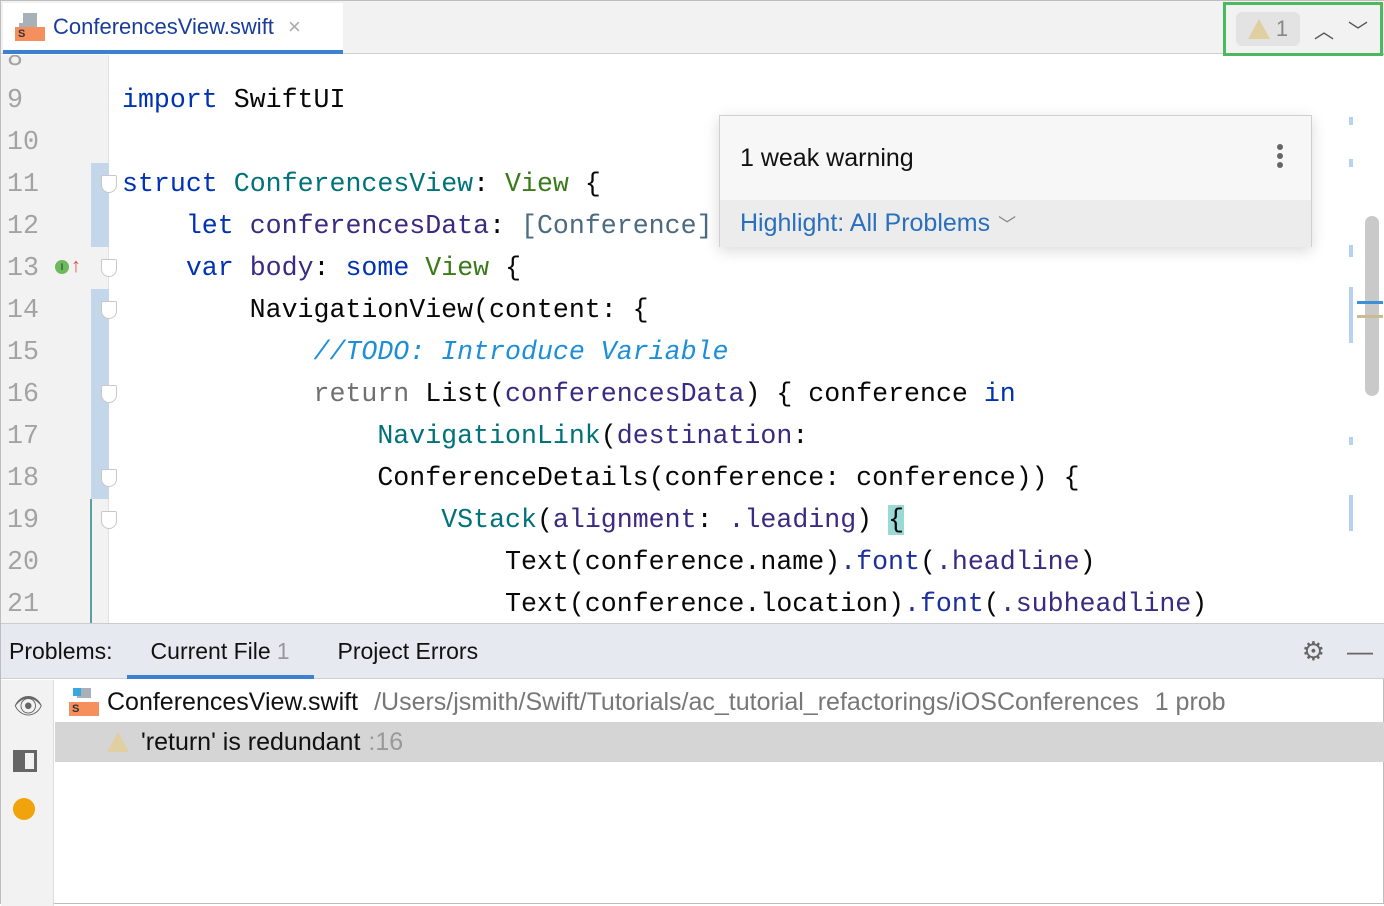 This screenshot has height=906, width=1384. Describe the element at coordinates (233, 701) in the screenshot. I see `file-name: ConferencesView.swift` at that location.